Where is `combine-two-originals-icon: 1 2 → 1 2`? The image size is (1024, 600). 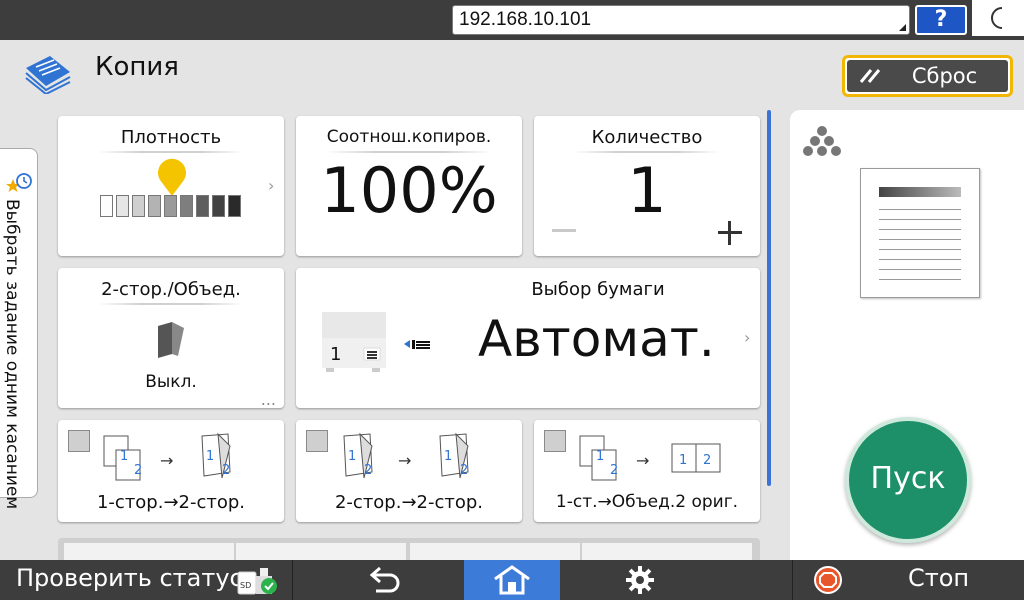
combine-two-originals-icon: 1 2 → 1 2 is located at coordinates (650, 458).